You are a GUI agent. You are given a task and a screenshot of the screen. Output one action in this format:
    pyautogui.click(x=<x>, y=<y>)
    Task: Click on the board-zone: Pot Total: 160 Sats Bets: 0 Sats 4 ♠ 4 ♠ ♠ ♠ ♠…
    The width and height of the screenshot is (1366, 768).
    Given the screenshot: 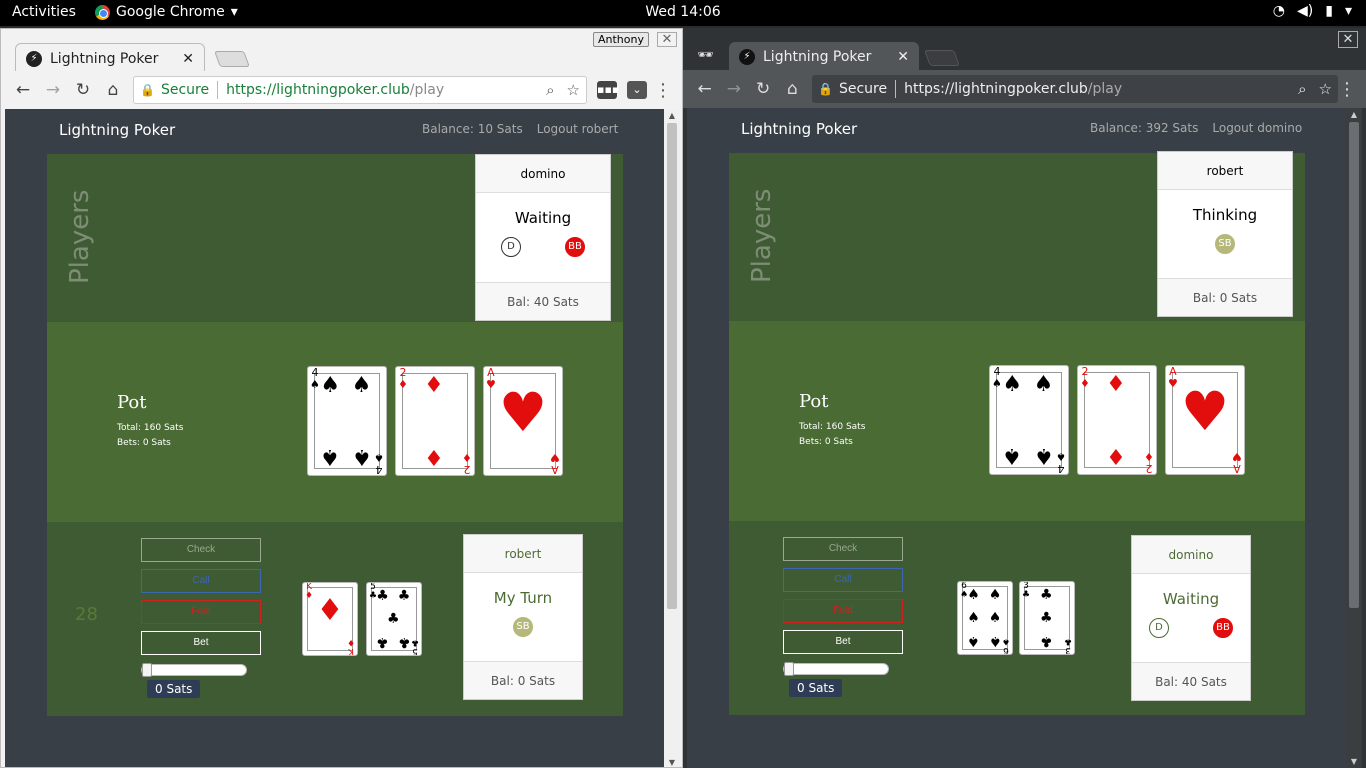 What is the action you would take?
    pyautogui.click(x=335, y=422)
    